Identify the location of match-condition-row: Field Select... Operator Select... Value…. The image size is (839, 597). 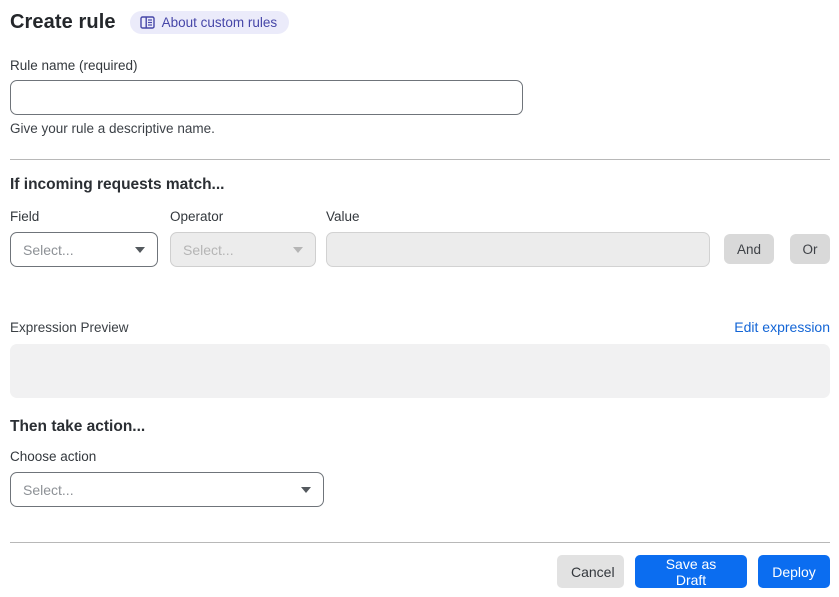
(420, 238).